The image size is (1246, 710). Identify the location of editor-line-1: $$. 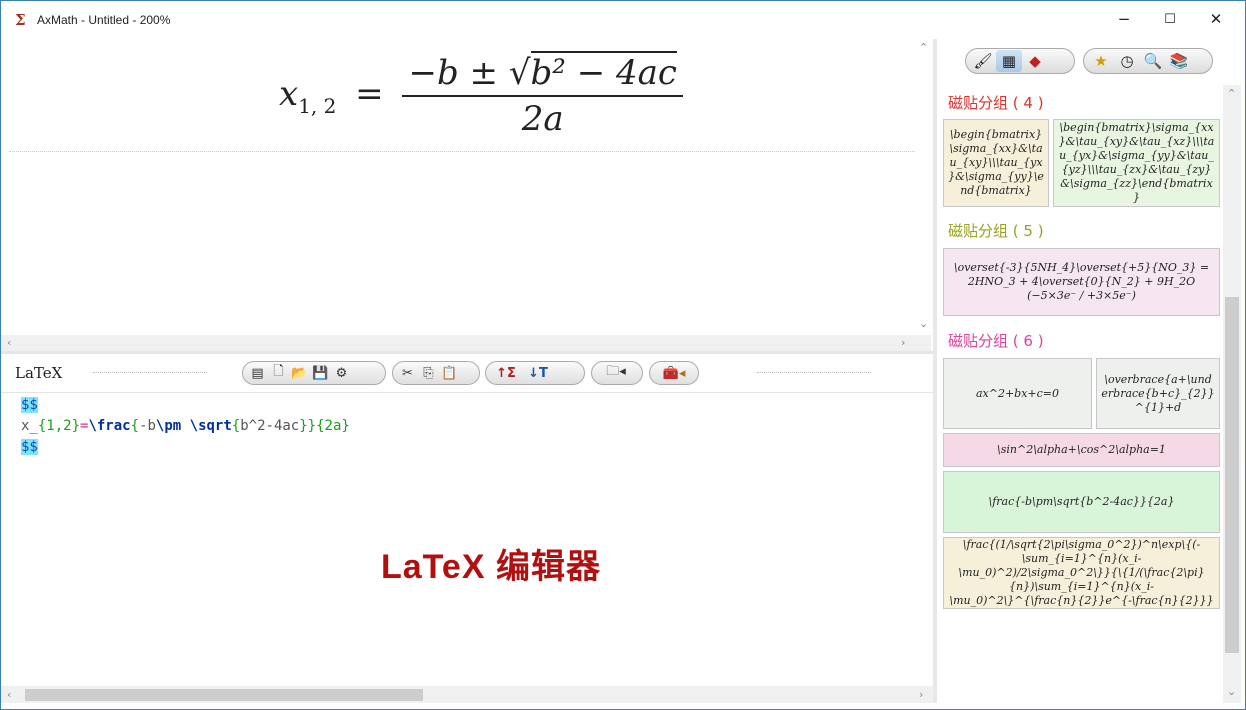
(29, 405).